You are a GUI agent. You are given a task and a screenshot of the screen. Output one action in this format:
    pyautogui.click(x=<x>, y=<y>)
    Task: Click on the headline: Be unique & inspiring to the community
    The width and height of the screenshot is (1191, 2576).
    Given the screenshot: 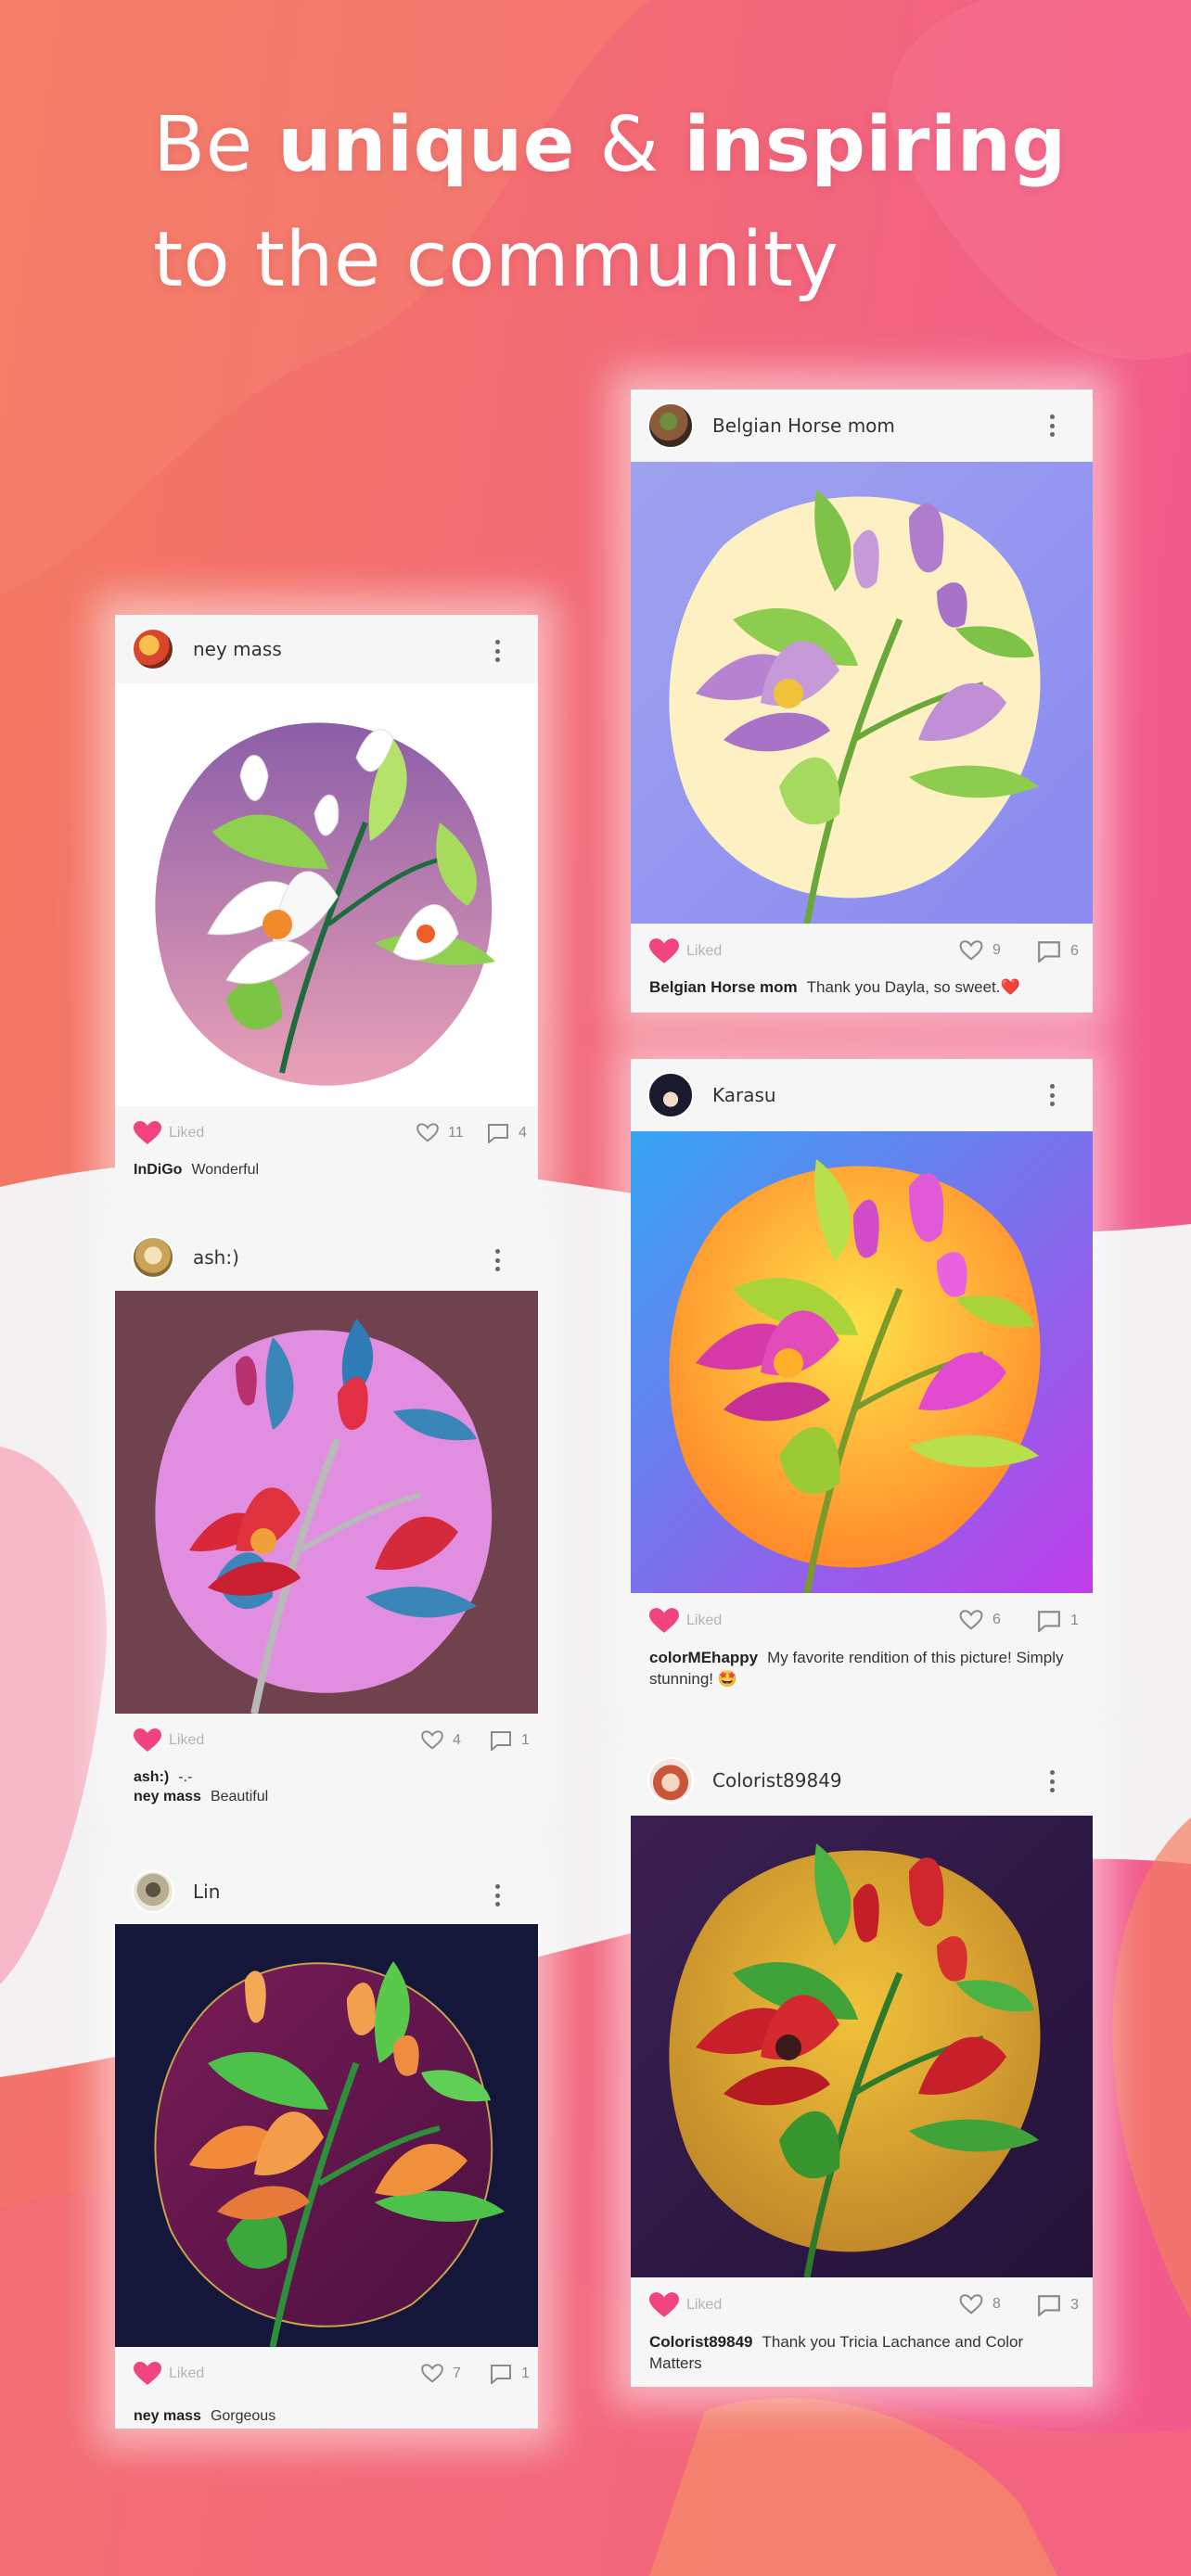 What is the action you would take?
    pyautogui.click(x=610, y=203)
    